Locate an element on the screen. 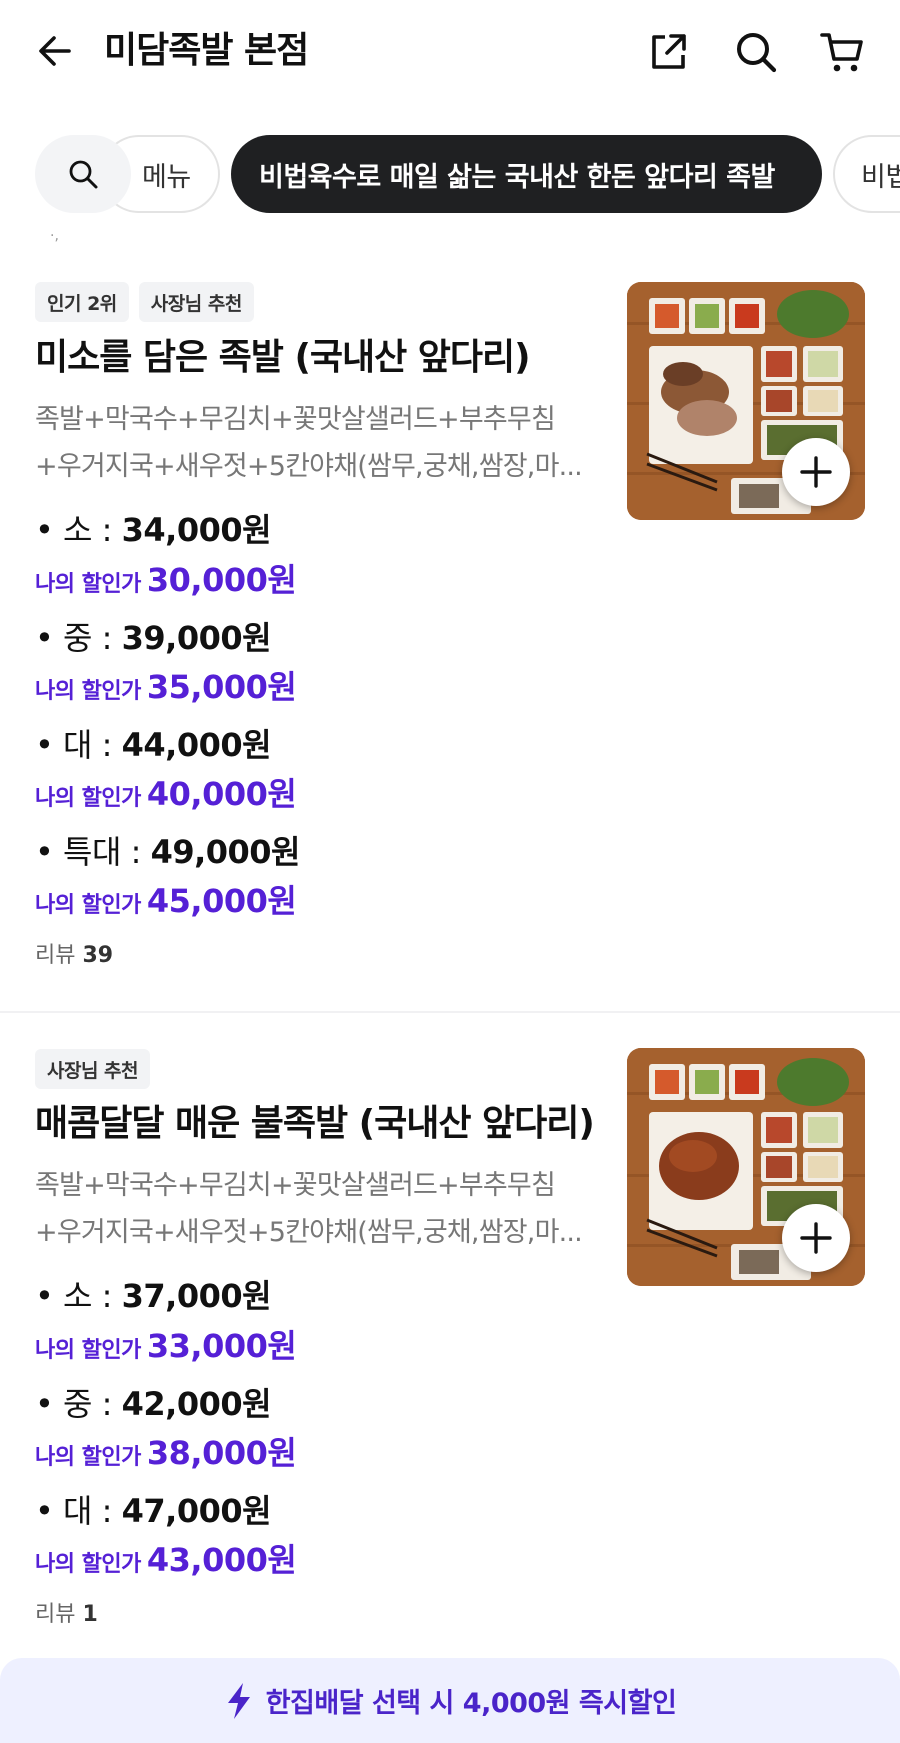 This screenshot has width=900, height=1743. price-row: • 대 : 47,000원 is located at coordinates (153, 1511).